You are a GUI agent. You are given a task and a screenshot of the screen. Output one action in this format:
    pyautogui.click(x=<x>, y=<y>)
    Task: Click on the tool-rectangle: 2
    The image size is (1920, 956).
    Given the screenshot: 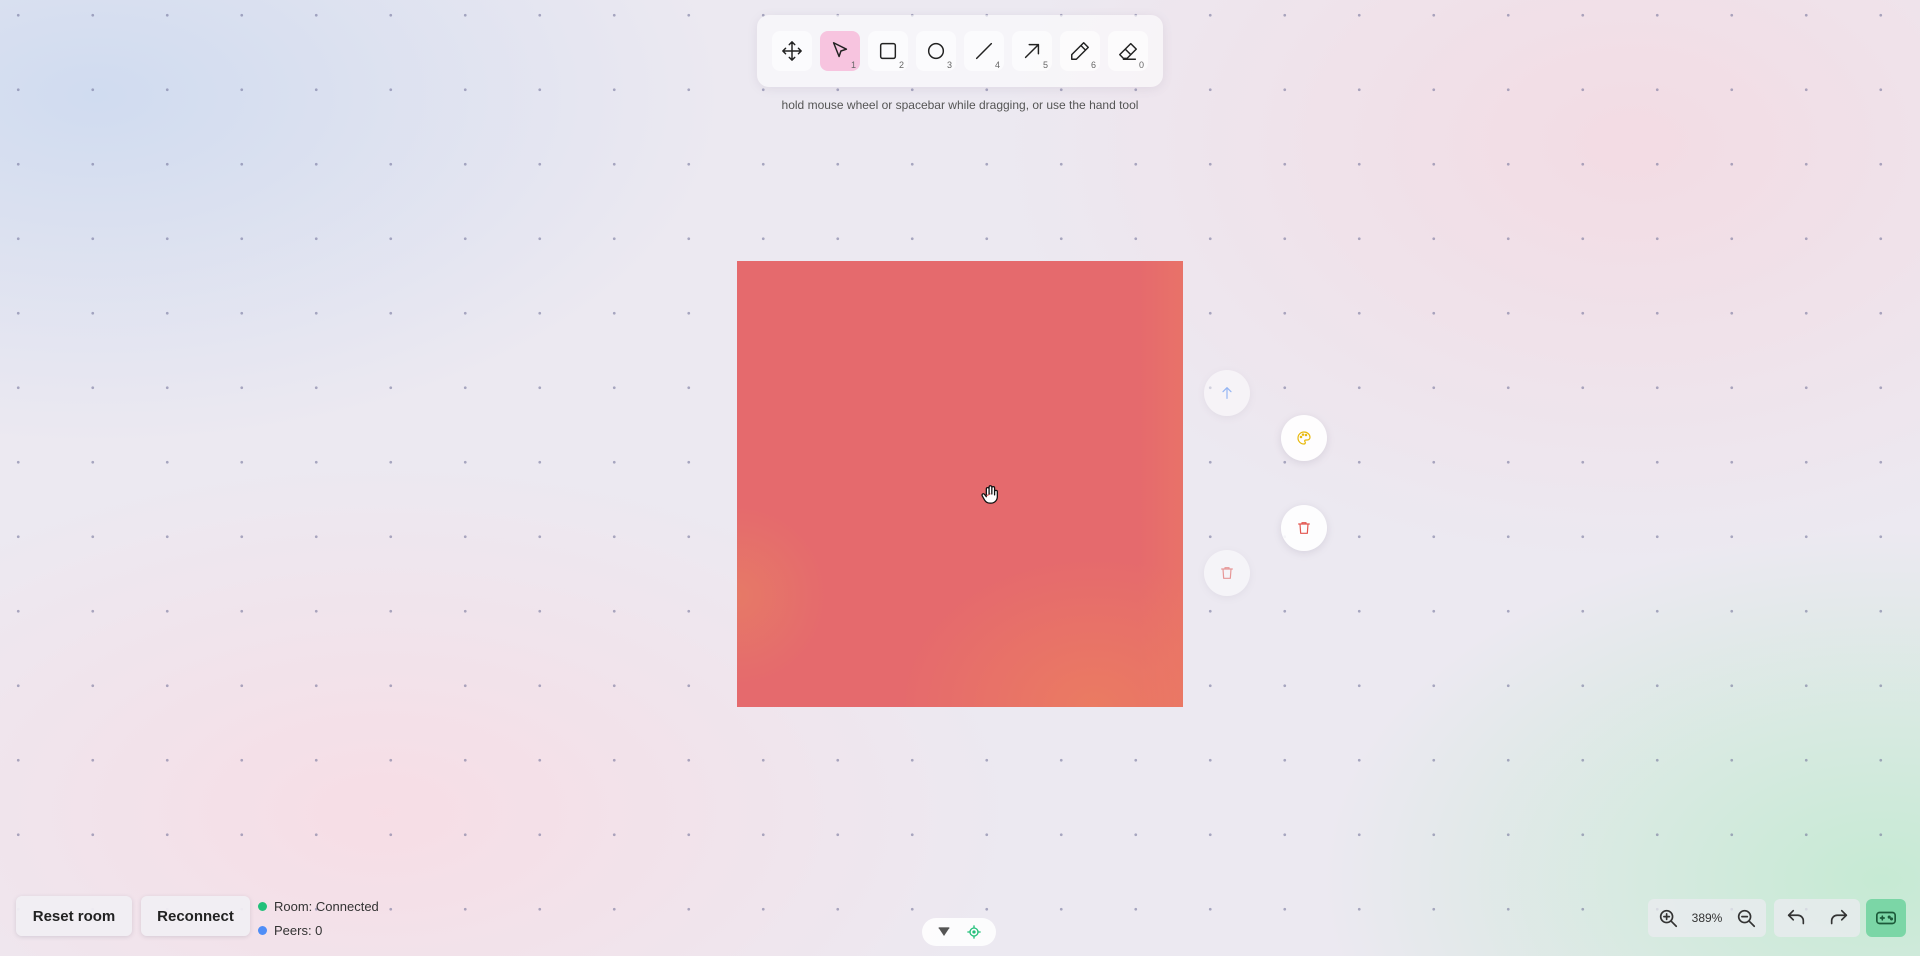 What is the action you would take?
    pyautogui.click(x=888, y=51)
    